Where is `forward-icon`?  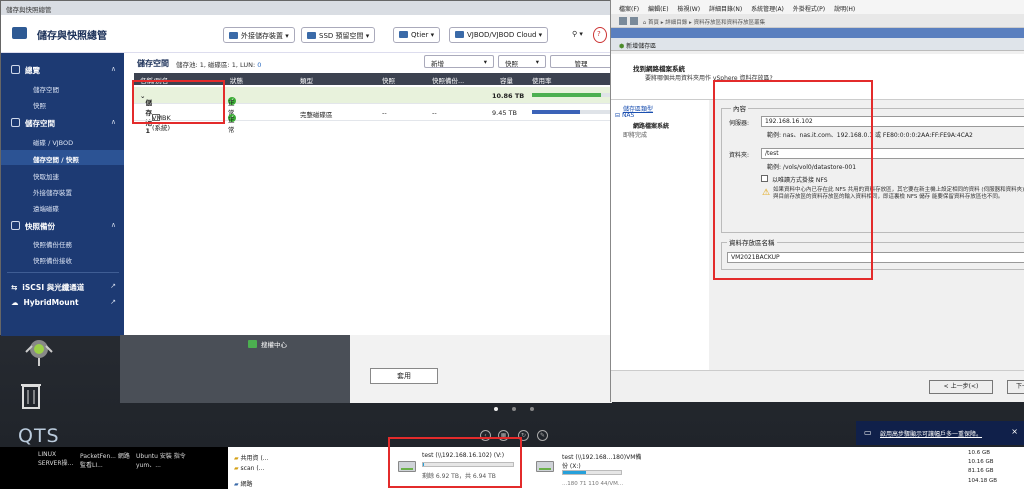
forward-icon is located at coordinates (634, 21).